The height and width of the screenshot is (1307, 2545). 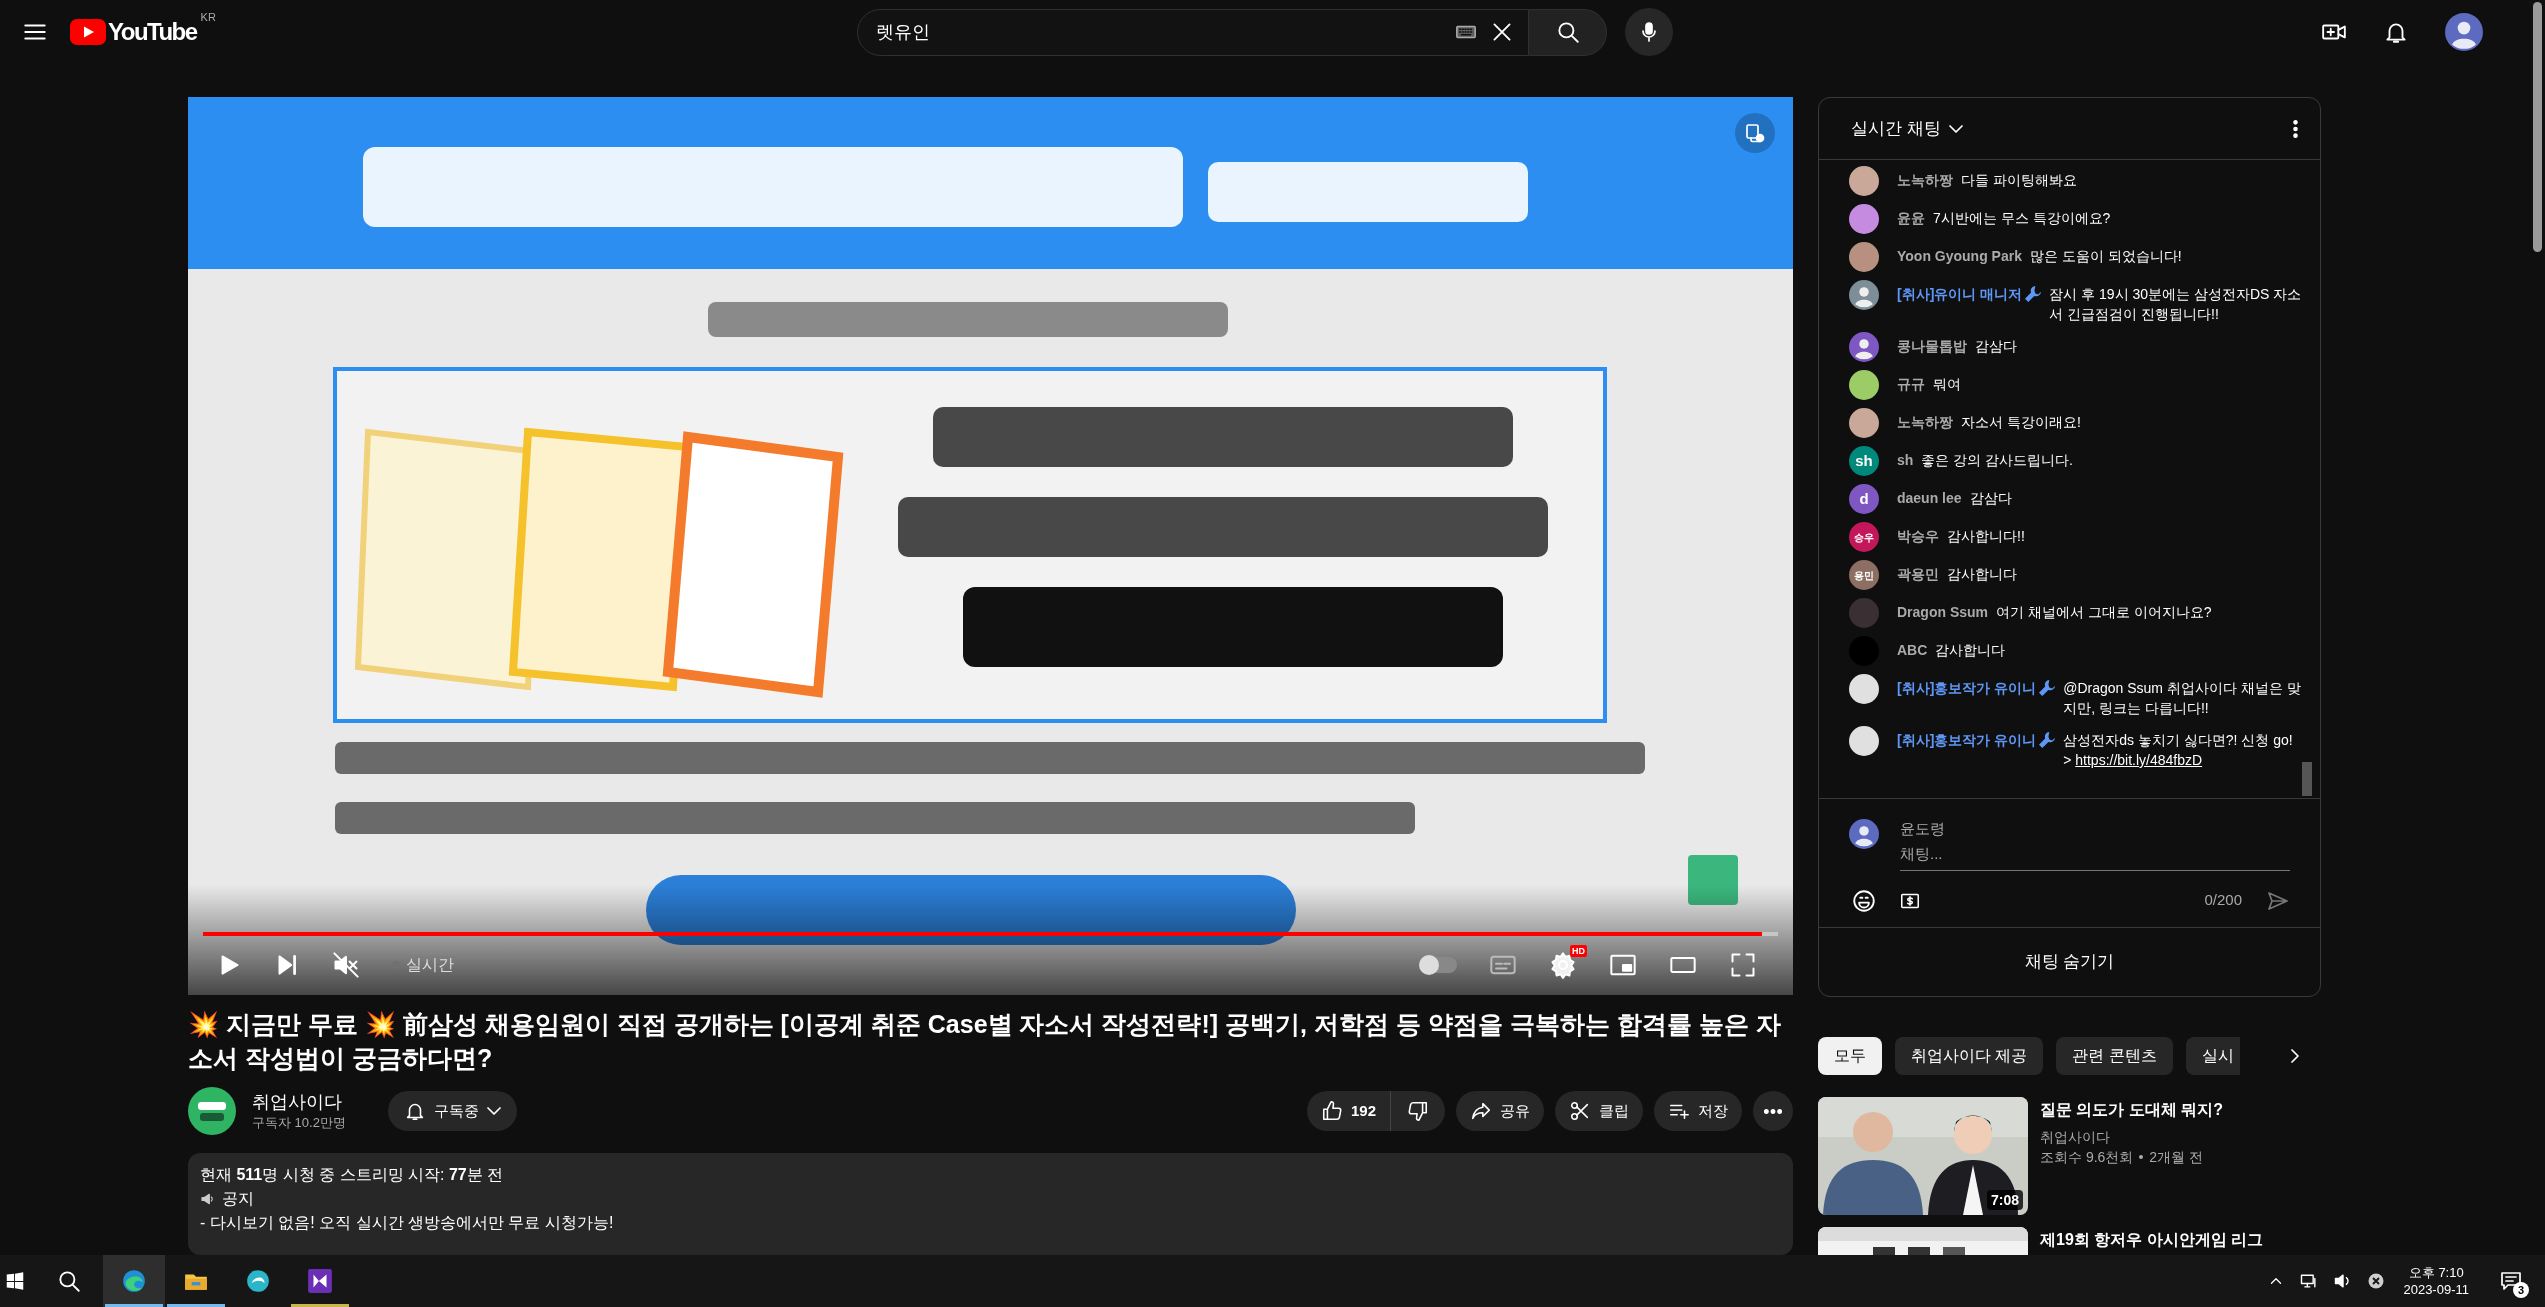 I want to click on hide-chat-button: 채팅 숨기기, so click(x=2069, y=961).